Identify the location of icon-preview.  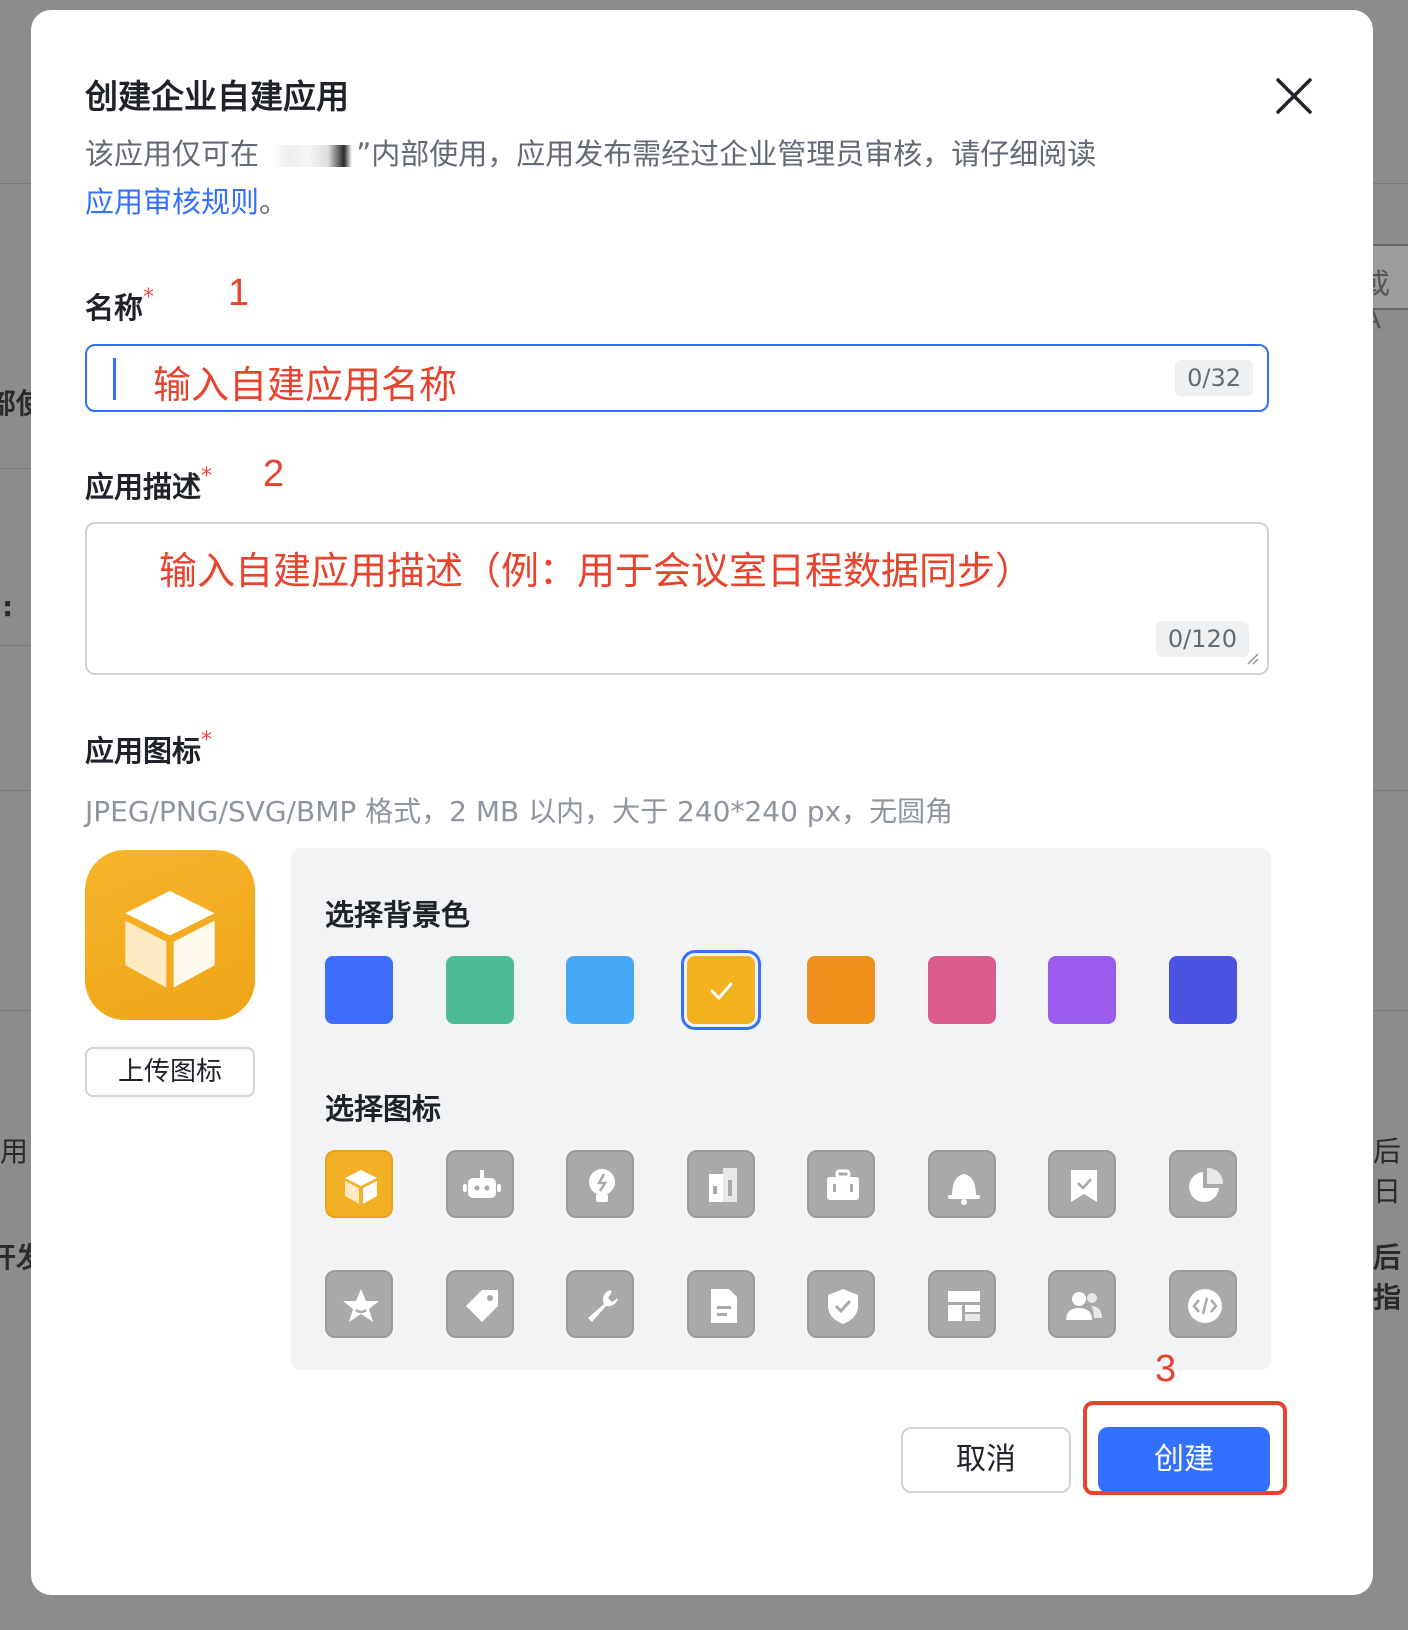
(170, 935).